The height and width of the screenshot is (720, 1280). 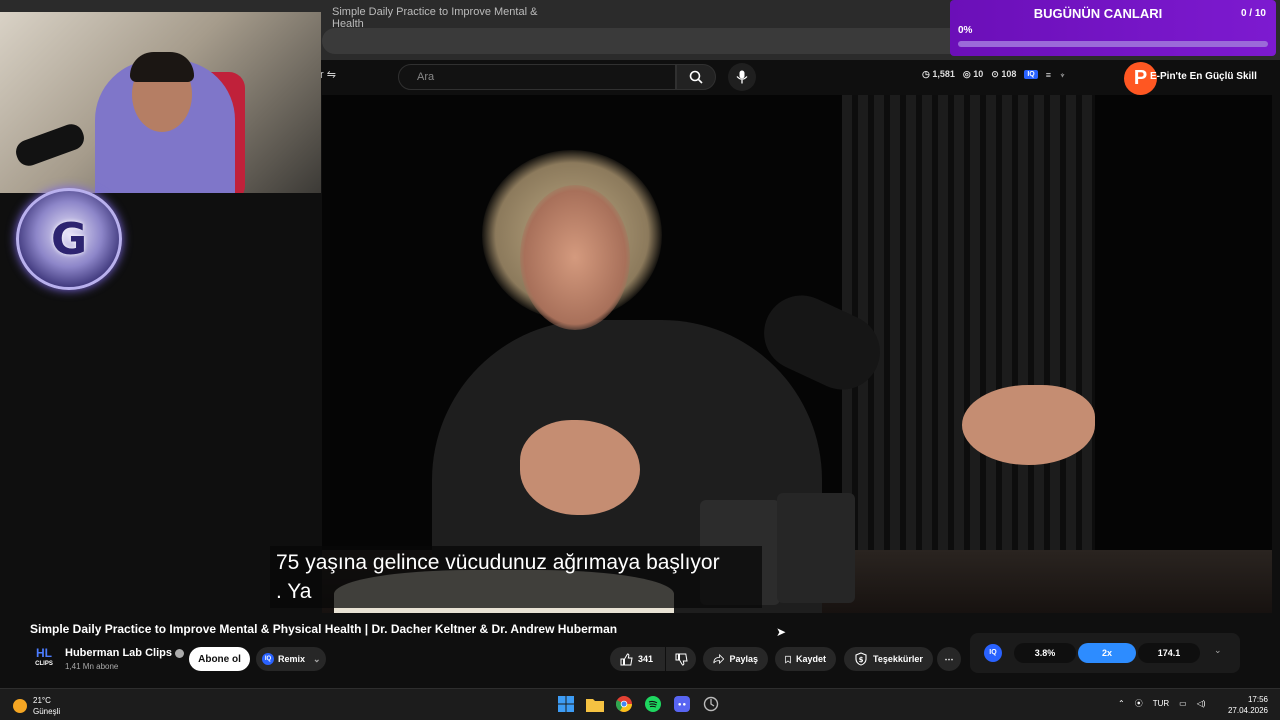 What do you see at coordinates (949, 659) in the screenshot?
I see `more-actions-button: ⋯` at bounding box center [949, 659].